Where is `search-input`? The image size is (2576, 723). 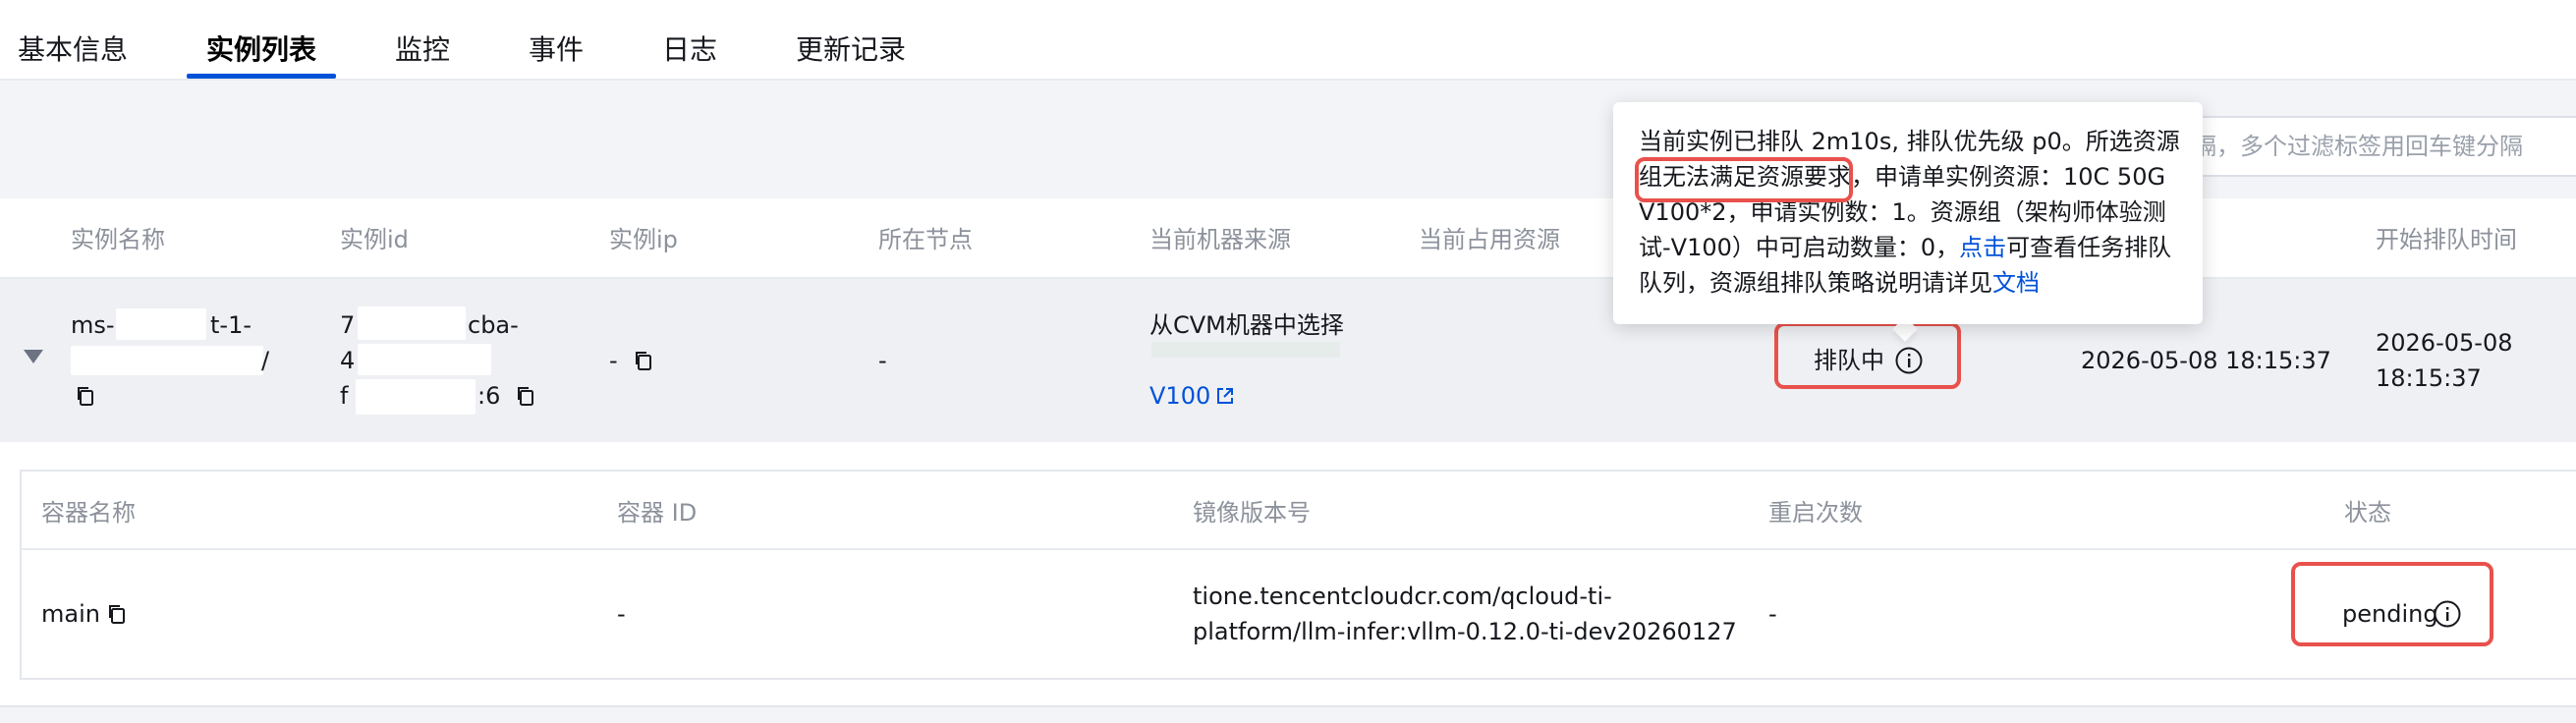 search-input is located at coordinates (2365, 146).